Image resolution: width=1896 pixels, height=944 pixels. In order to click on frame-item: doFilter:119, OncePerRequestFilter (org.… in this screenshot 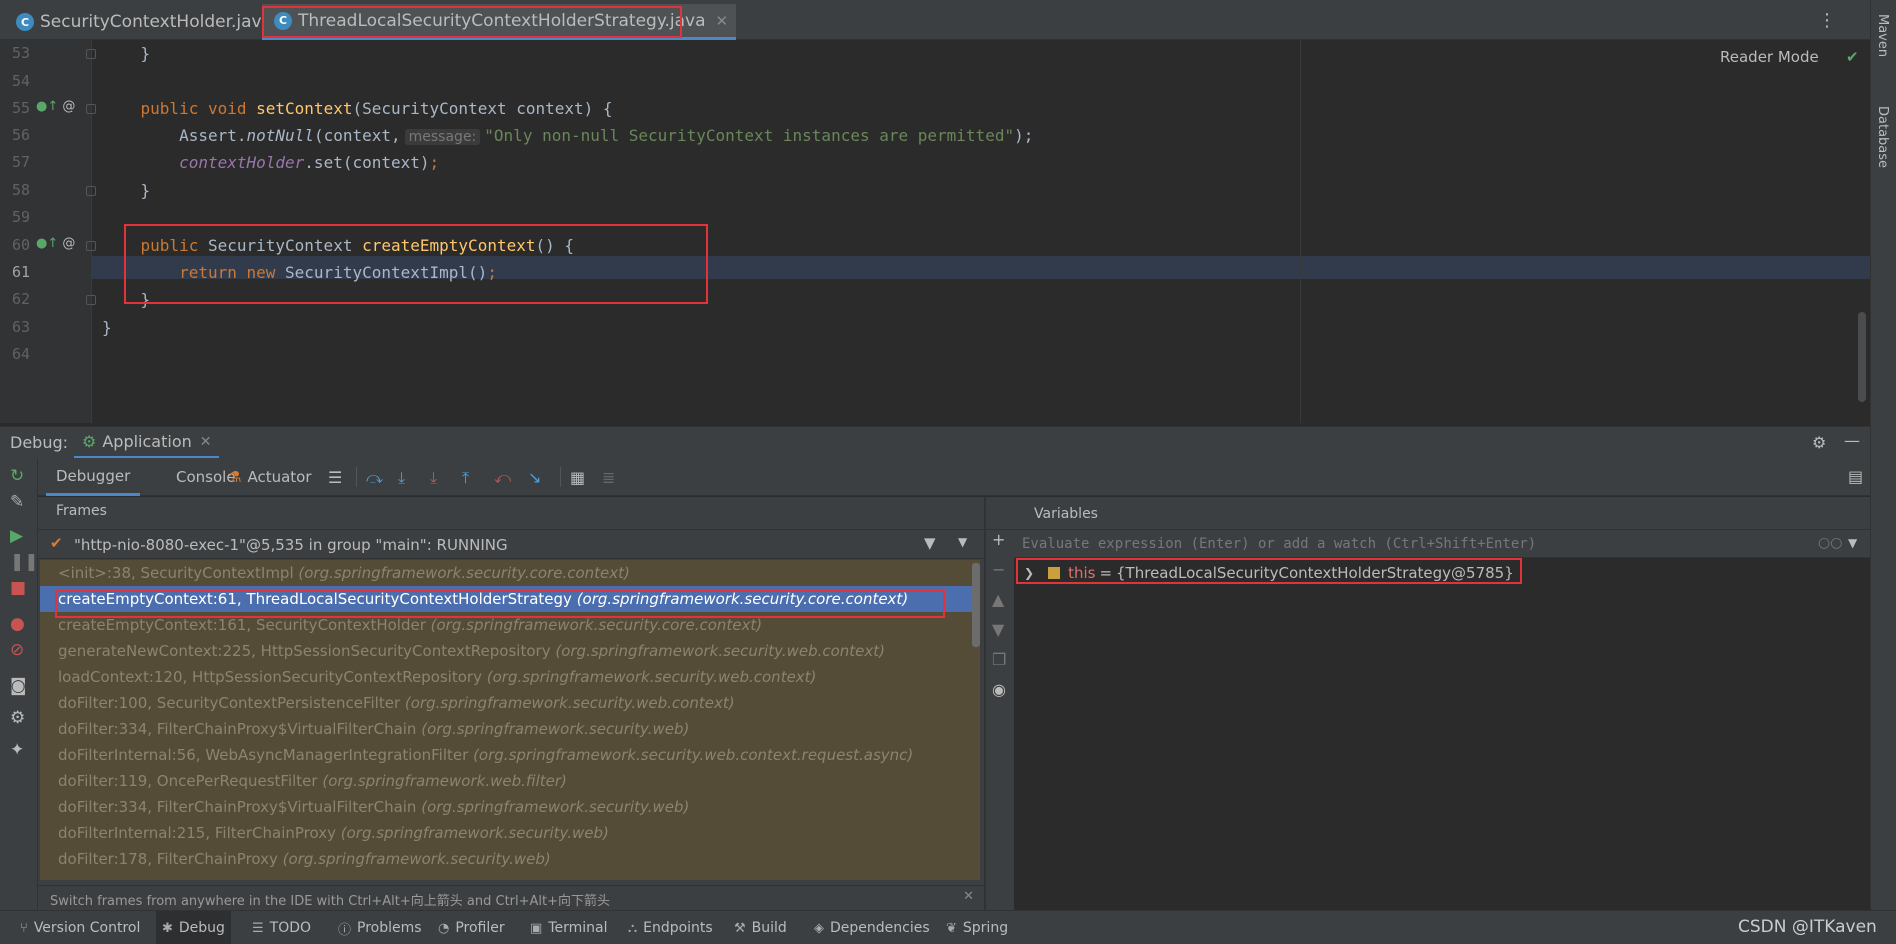, I will do `click(510, 781)`.